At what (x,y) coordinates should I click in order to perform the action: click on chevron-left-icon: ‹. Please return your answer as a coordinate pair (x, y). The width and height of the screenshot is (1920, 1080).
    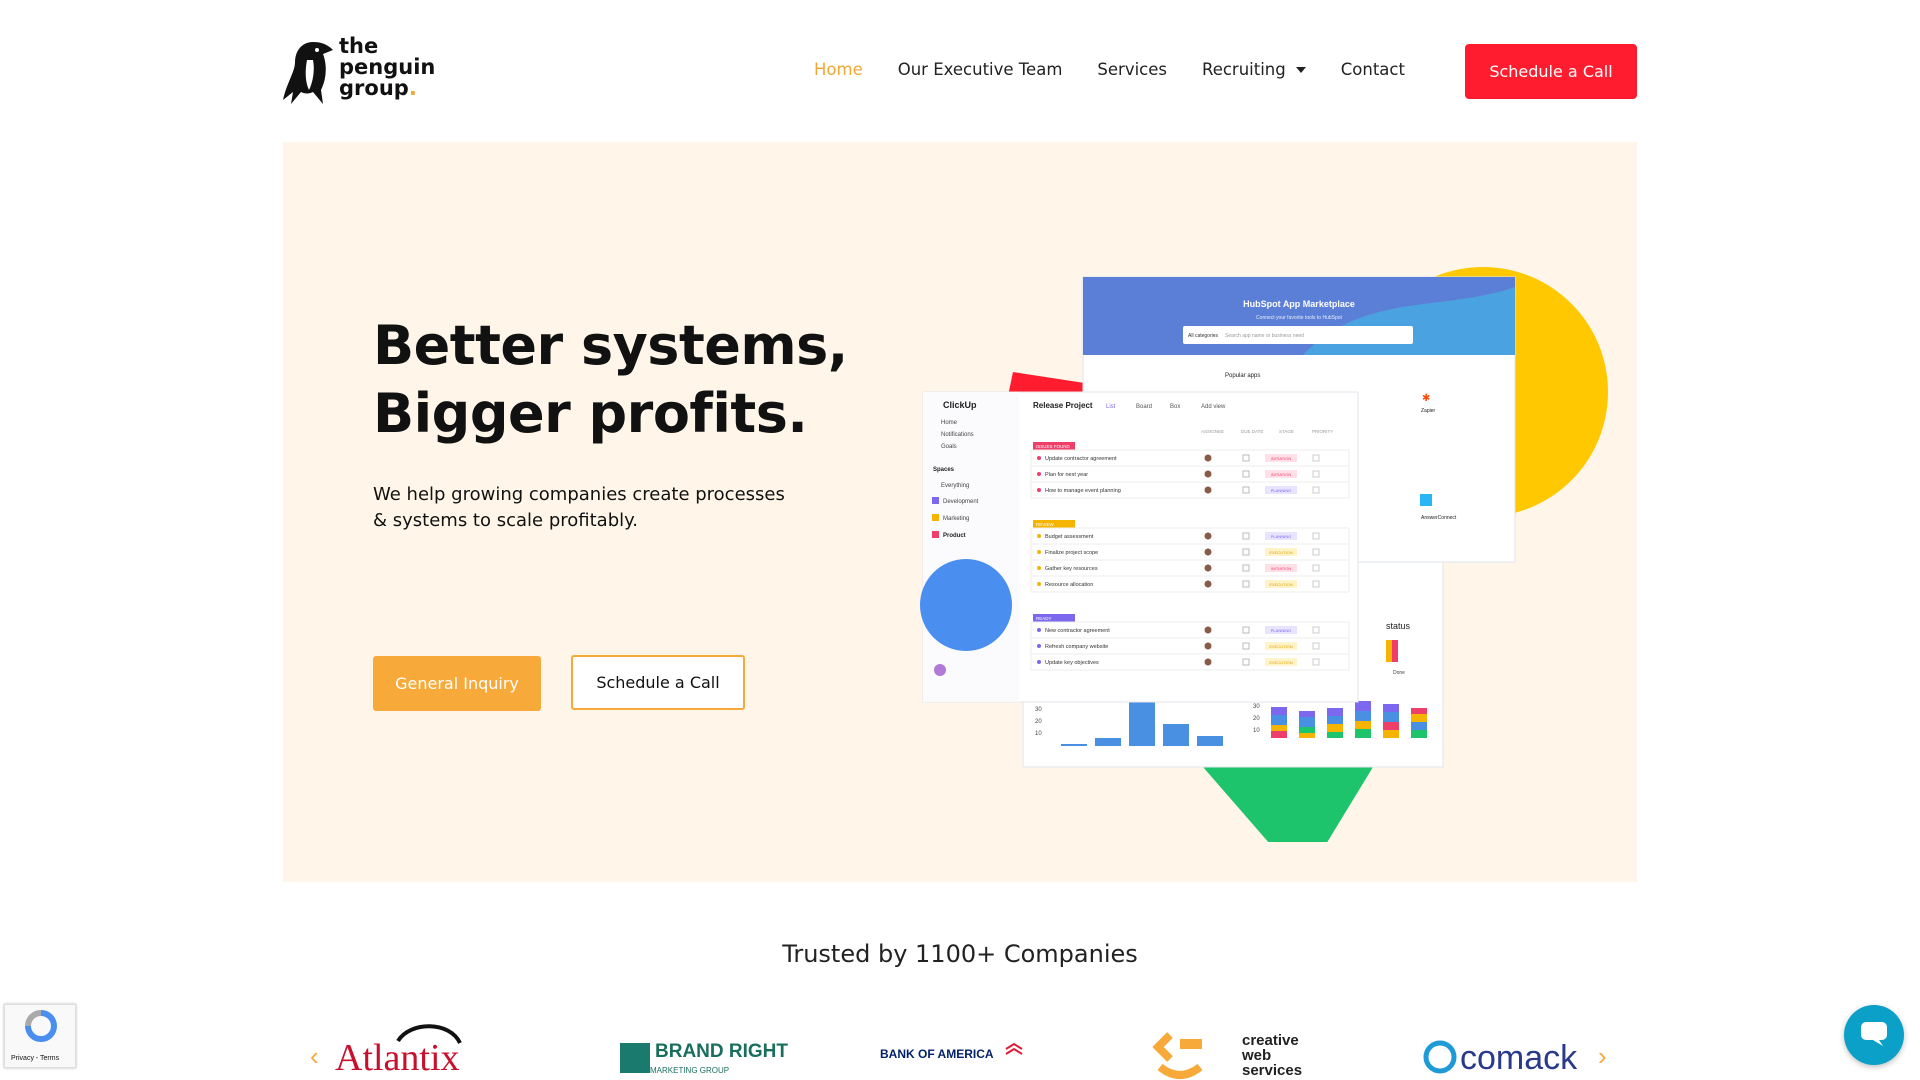
    Looking at the image, I should click on (314, 1056).